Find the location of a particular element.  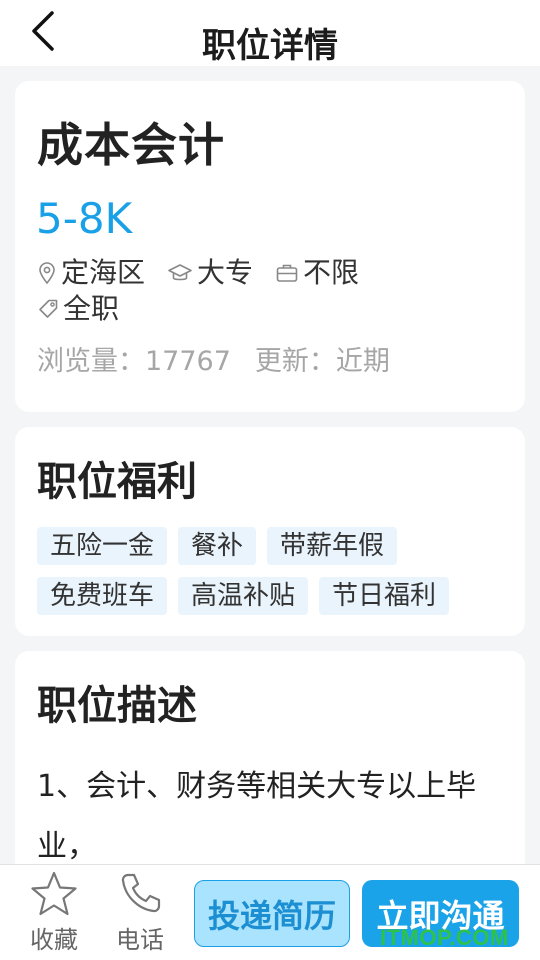

description-text: 1、会计、财务等相关大专以上毕业， is located at coordinates (257, 816).